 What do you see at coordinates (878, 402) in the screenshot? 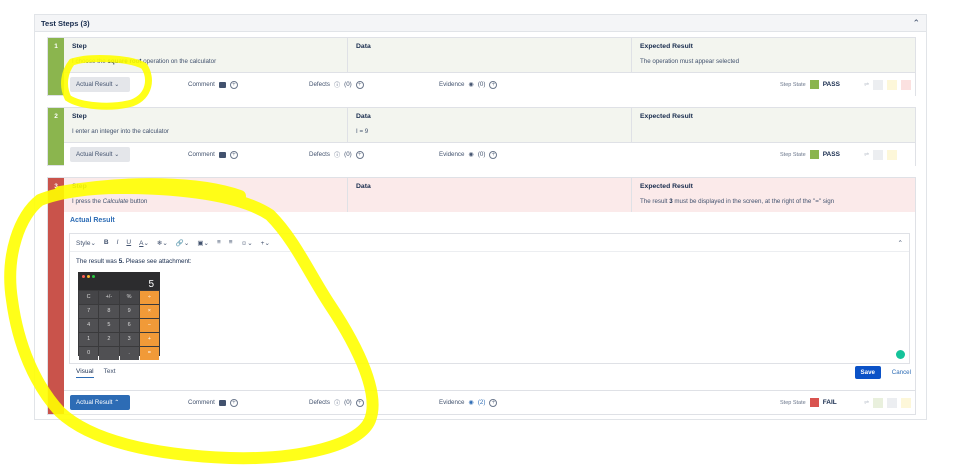
I see `state-pass-button` at bounding box center [878, 402].